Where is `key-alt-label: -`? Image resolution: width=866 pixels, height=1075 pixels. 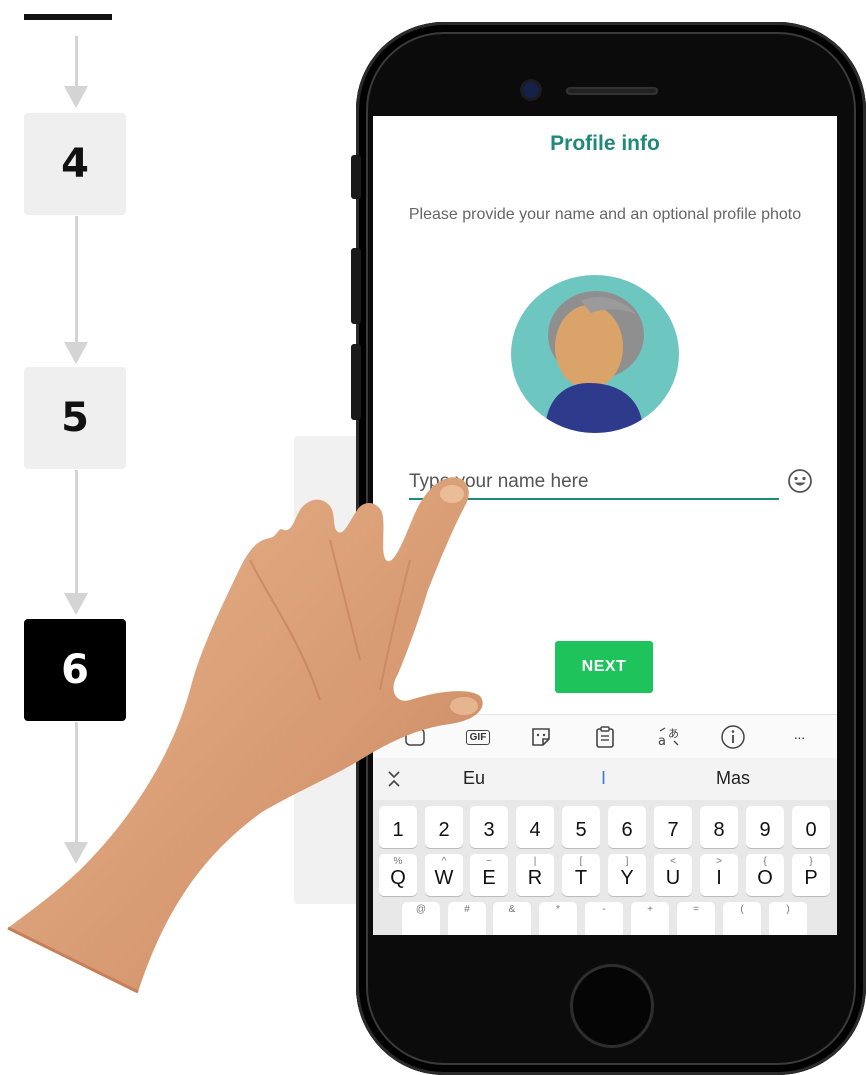
key-alt-label: - is located at coordinates (604, 909).